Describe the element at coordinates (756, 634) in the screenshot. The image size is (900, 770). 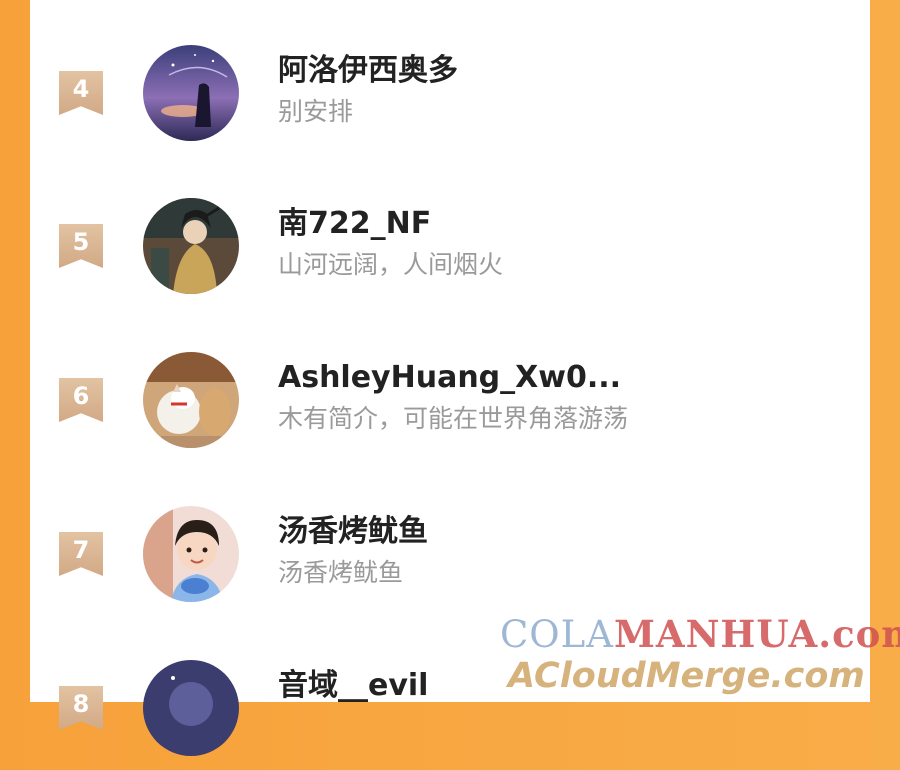
I see `watermark-manhua: MANHUA.com` at that location.